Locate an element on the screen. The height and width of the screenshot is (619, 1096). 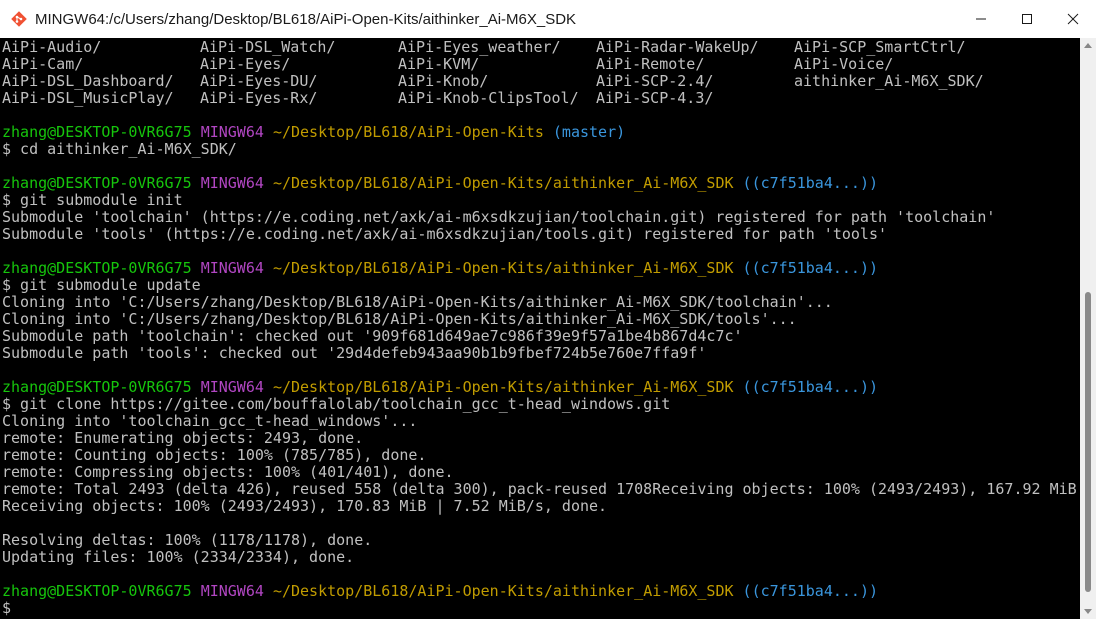
ls-entry: AiPi-Radar-WakeUp/ is located at coordinates (677, 47).